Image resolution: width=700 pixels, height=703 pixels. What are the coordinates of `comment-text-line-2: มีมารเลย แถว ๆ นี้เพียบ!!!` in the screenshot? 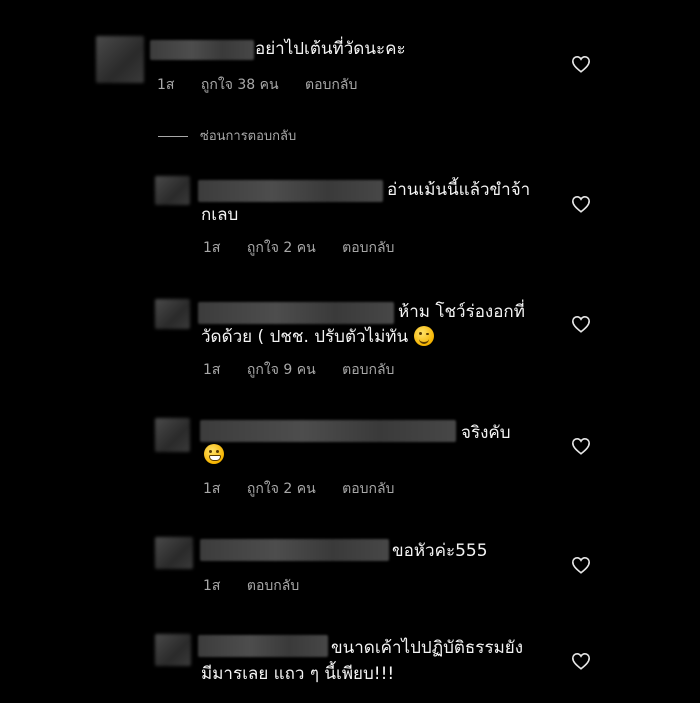 It's located at (298, 674).